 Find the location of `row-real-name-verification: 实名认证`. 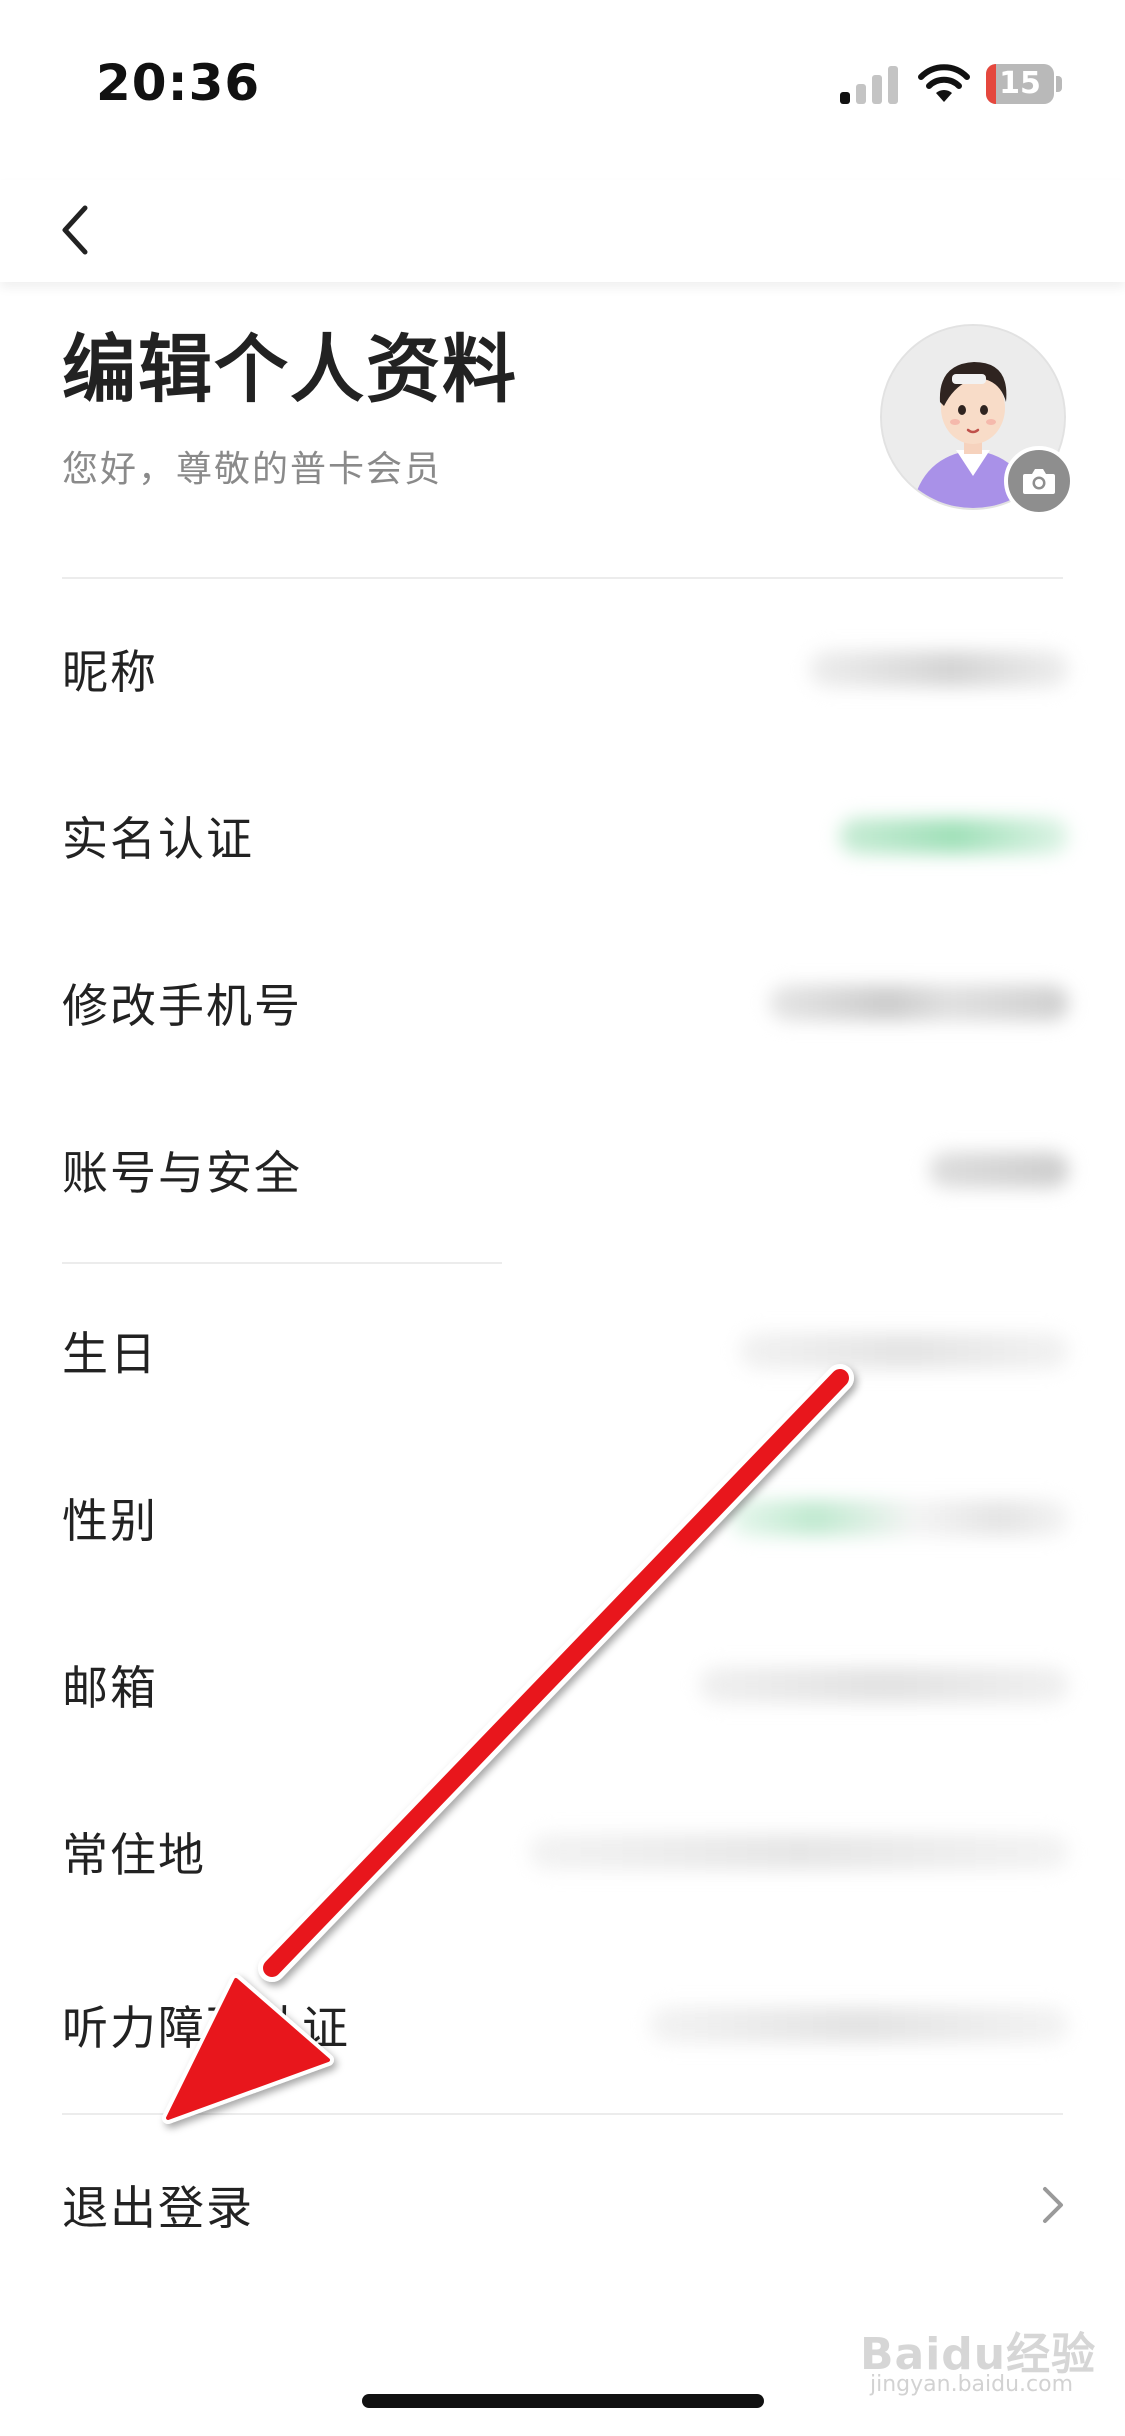

row-real-name-verification: 实名认证 is located at coordinates (562, 836).